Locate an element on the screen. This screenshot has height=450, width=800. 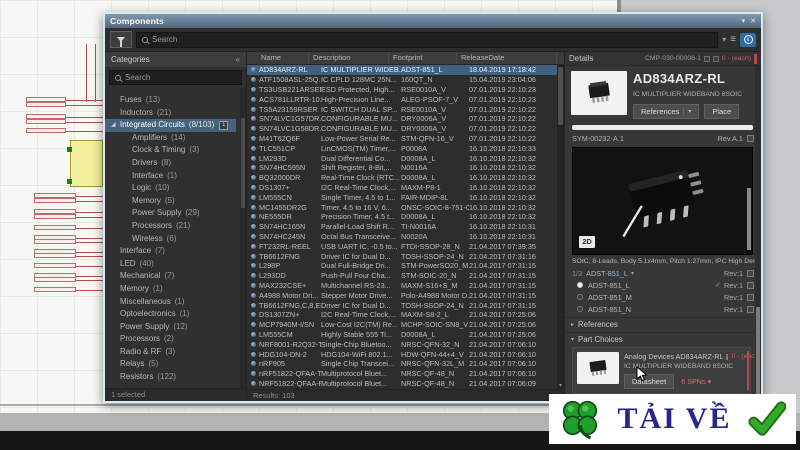
references-button: References ▾ is located at coordinates (666, 111).